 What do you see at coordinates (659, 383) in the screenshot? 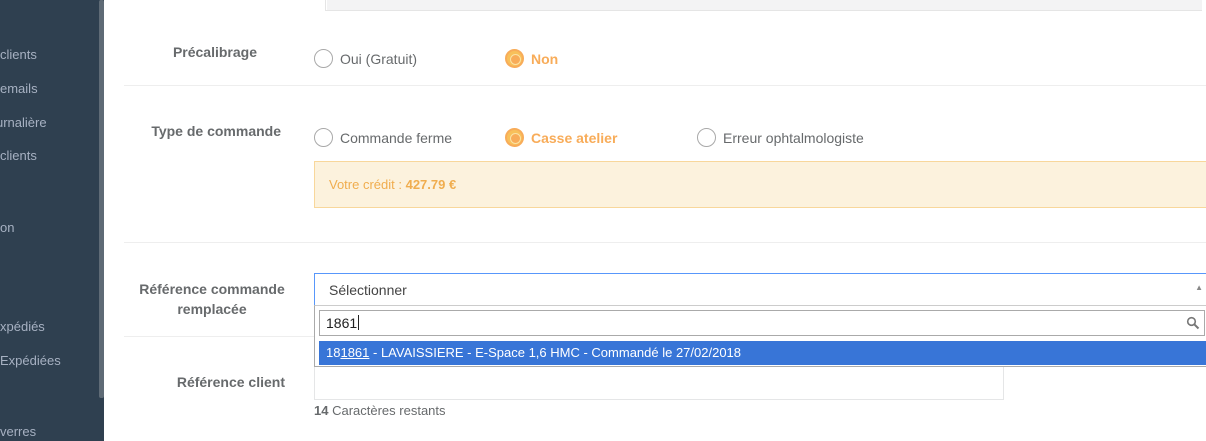
I see `reference-client-input` at bounding box center [659, 383].